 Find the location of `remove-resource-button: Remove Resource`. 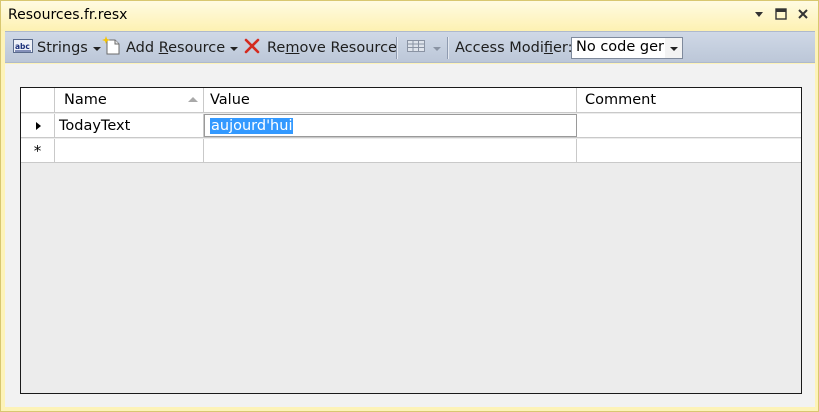

remove-resource-button: Remove Resource is located at coordinates (320, 48).